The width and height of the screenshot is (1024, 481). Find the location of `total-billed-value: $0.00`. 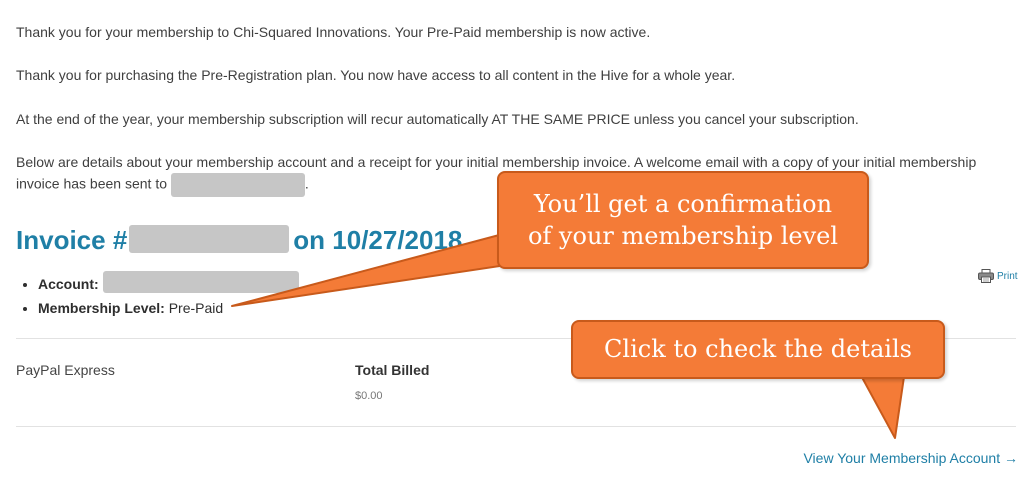

total-billed-value: $0.00 is located at coordinates (369, 396).